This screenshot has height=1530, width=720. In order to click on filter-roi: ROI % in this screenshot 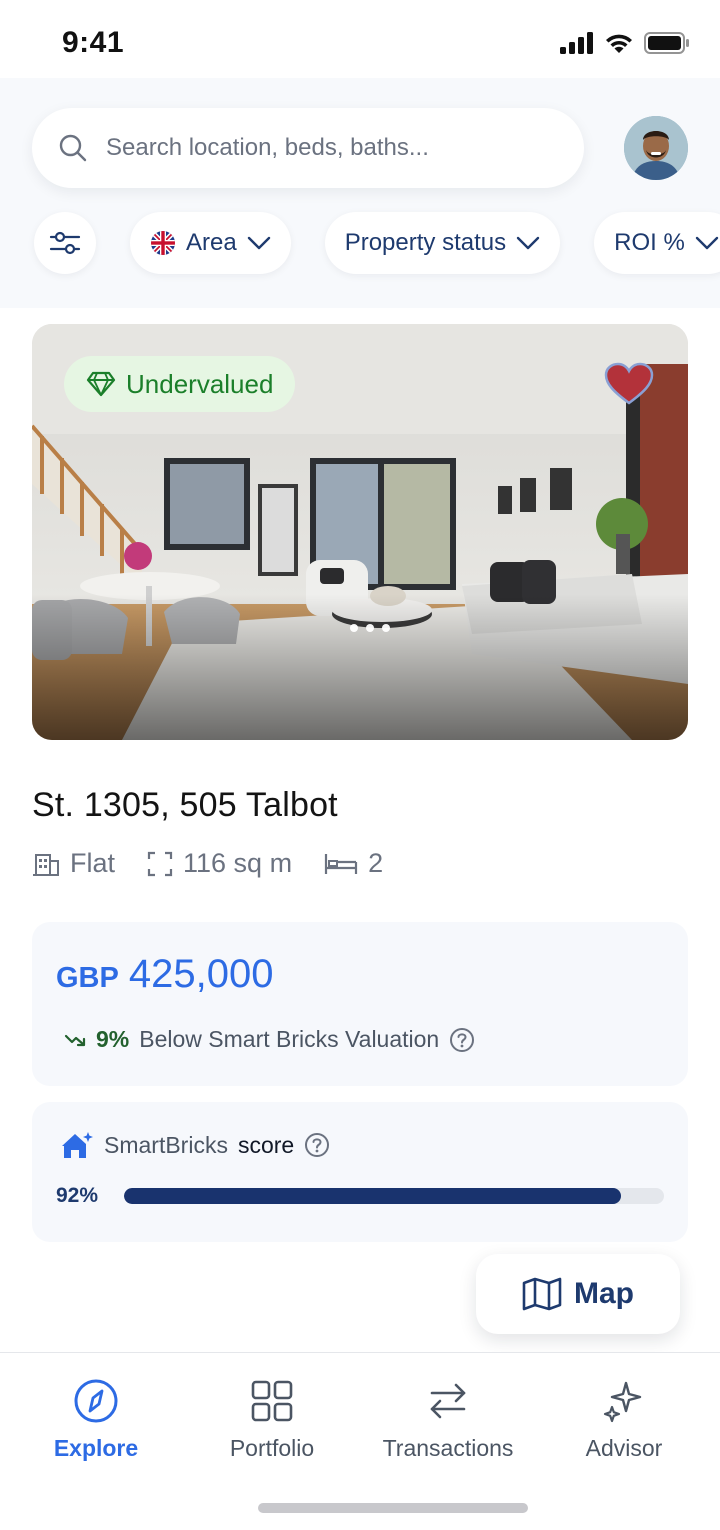, I will do `click(657, 243)`.